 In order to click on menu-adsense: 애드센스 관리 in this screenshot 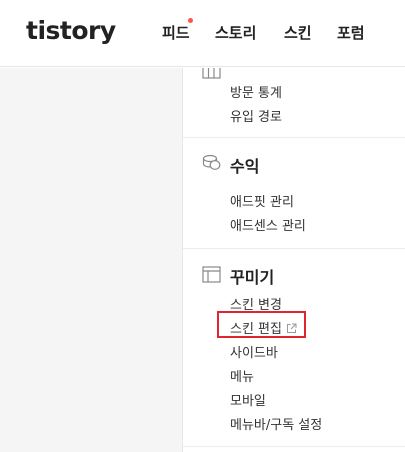, I will do `click(268, 224)`.